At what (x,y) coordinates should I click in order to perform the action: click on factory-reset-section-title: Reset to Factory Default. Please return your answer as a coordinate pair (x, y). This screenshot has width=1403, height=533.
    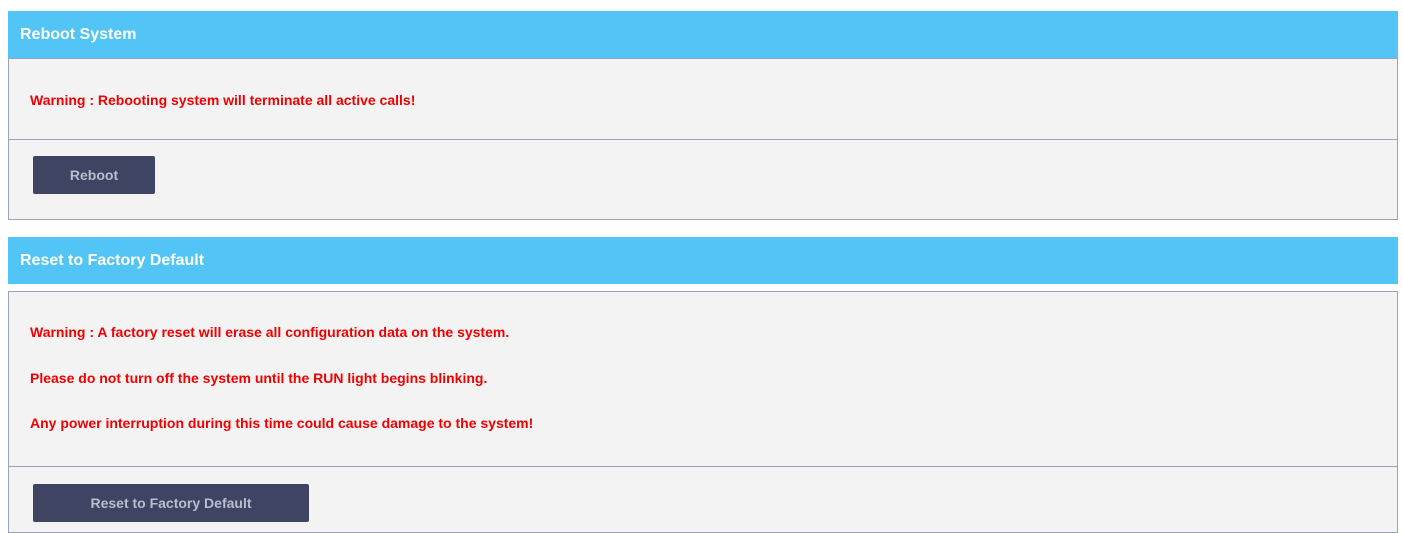
    Looking at the image, I should click on (703, 260).